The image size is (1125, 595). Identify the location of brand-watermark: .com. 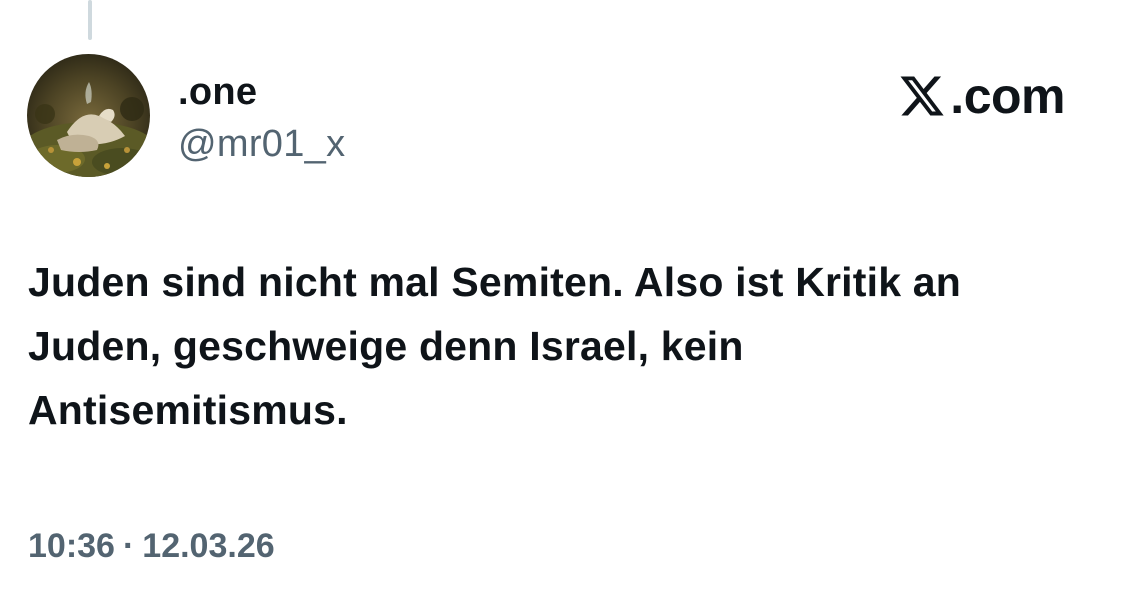
(981, 96).